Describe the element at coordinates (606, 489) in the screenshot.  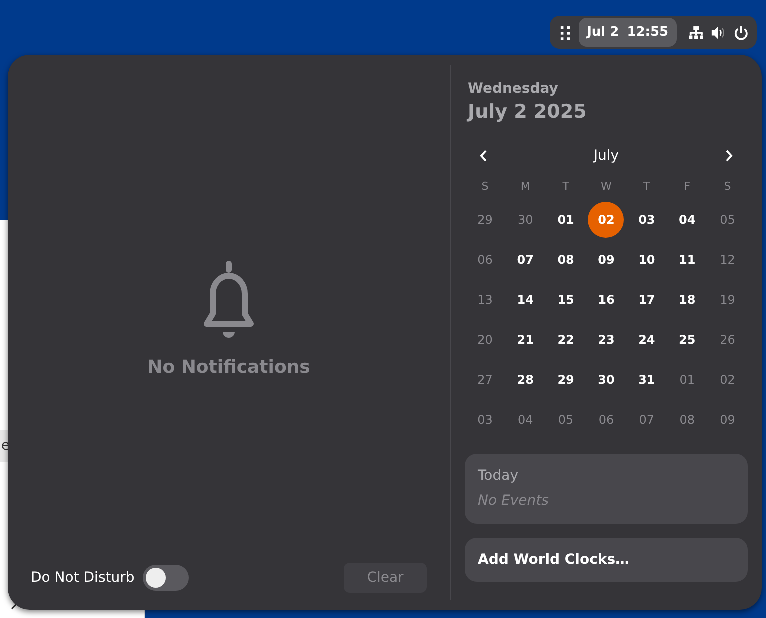
I see `events-card: Today No Events` at that location.